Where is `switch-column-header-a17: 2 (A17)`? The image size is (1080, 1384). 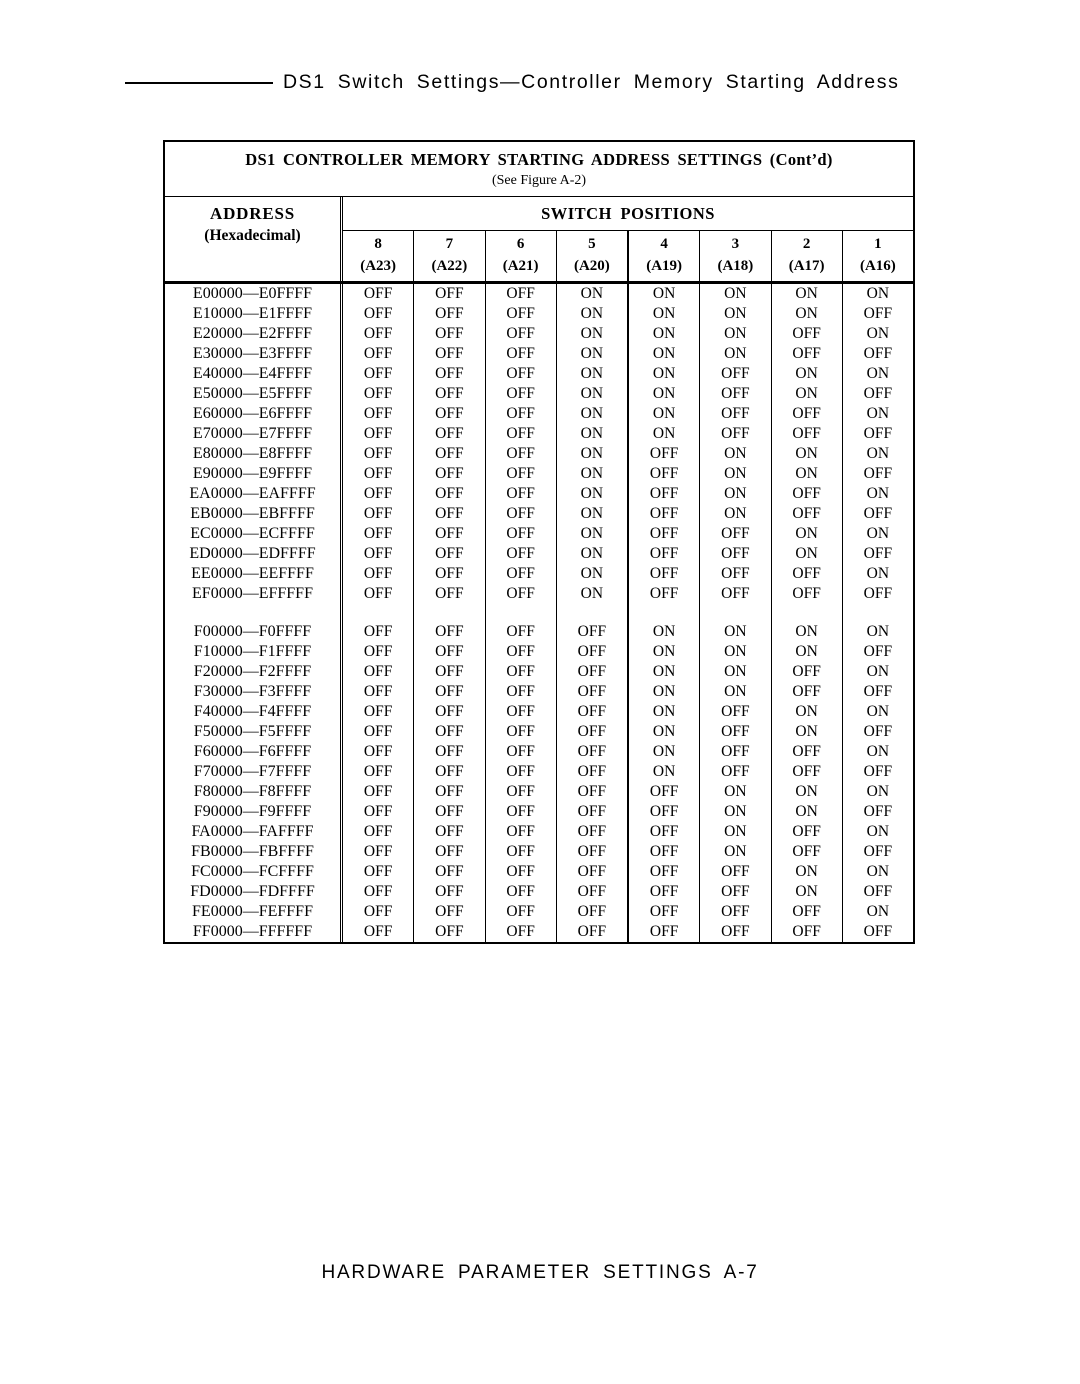
switch-column-header-a17: 2 (A17) is located at coordinates (806, 256).